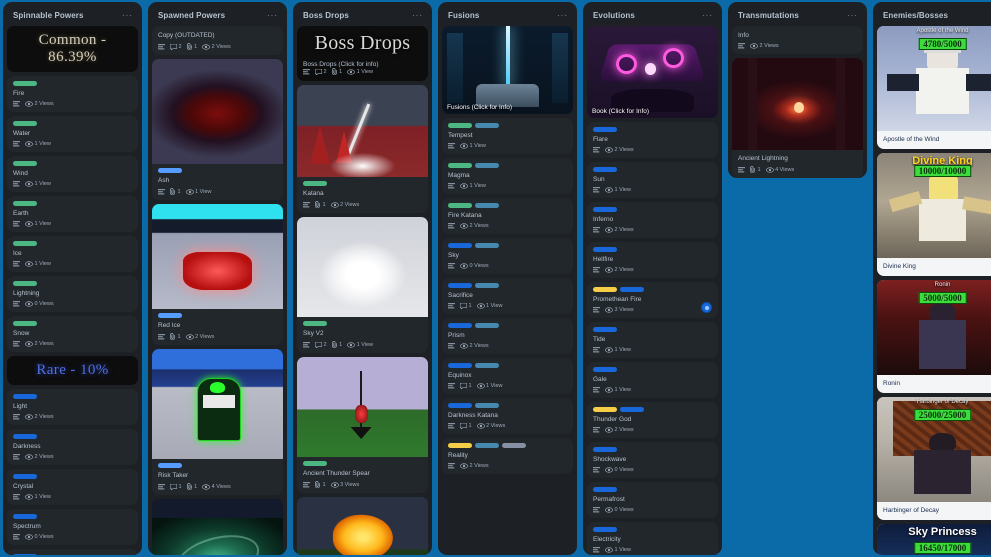 The width and height of the screenshot is (991, 557). What do you see at coordinates (72, 49) in the screenshot?
I see `card: Common - 86.39%` at bounding box center [72, 49].